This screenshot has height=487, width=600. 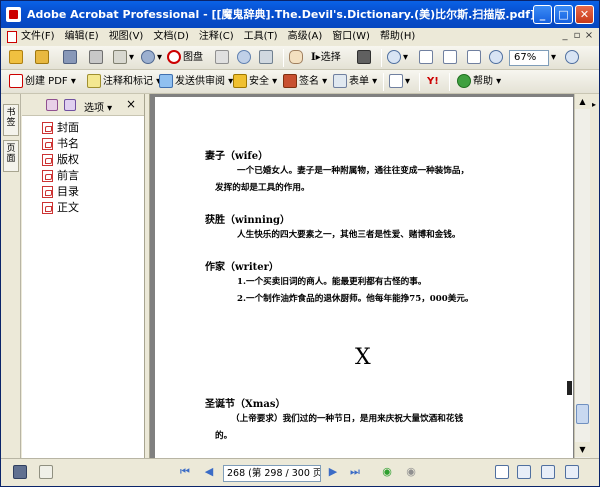 What do you see at coordinates (71, 58) in the screenshot?
I see `save-button` at bounding box center [71, 58].